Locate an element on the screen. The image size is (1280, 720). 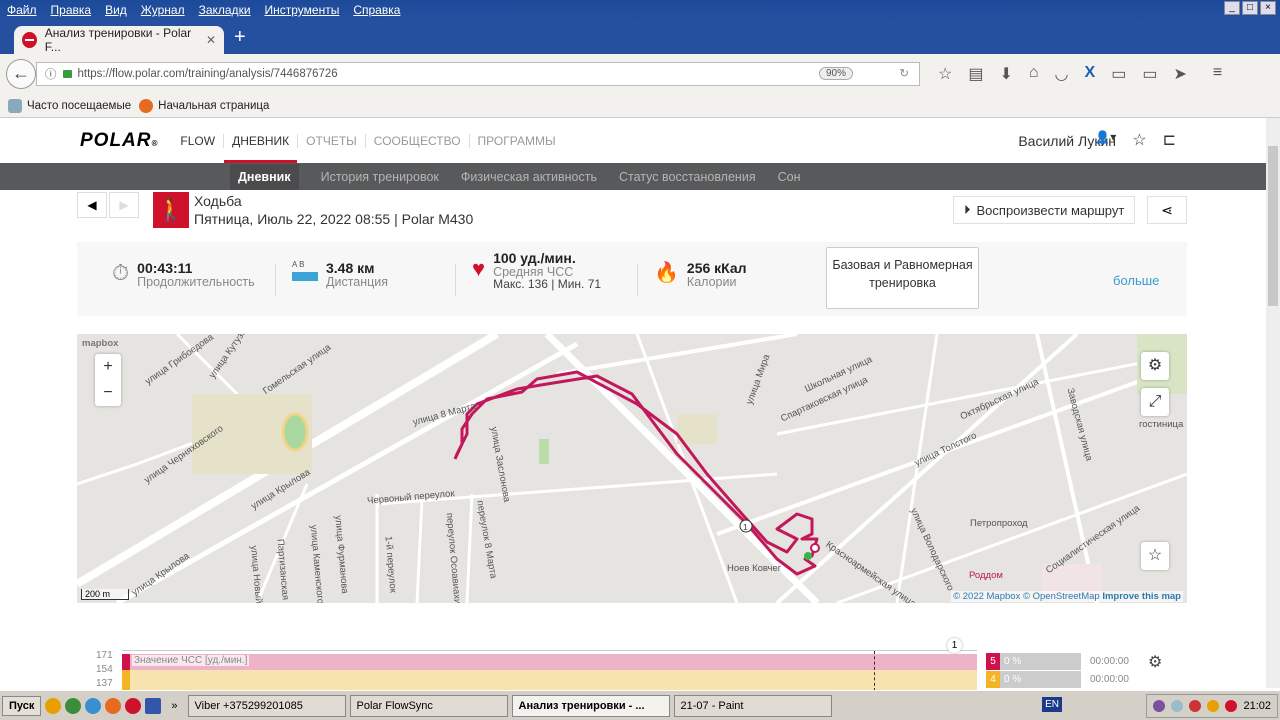
download-icon: ⬇ is located at coordinates (1005, 74).